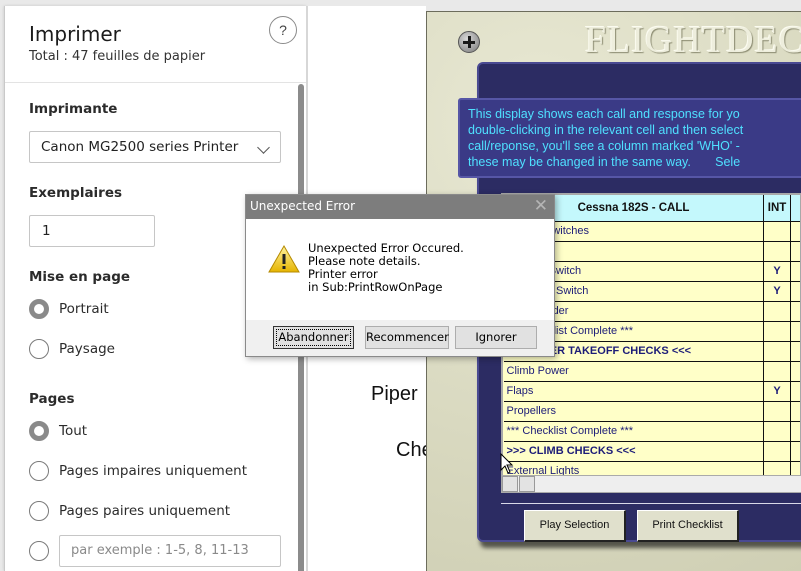 Image resolution: width=801 pixels, height=571 pixels. What do you see at coordinates (140, 147) in the screenshot?
I see `printer-value: Canon MG2500 series Printer` at bounding box center [140, 147].